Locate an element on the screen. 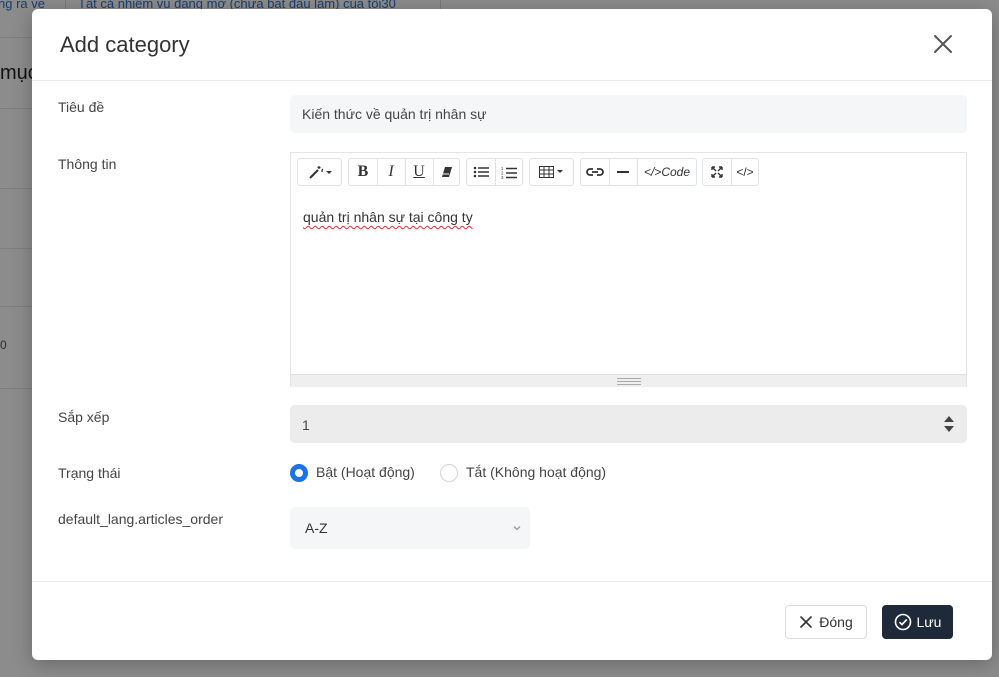 This screenshot has width=999, height=677. editor-resize-bar is located at coordinates (628, 380).